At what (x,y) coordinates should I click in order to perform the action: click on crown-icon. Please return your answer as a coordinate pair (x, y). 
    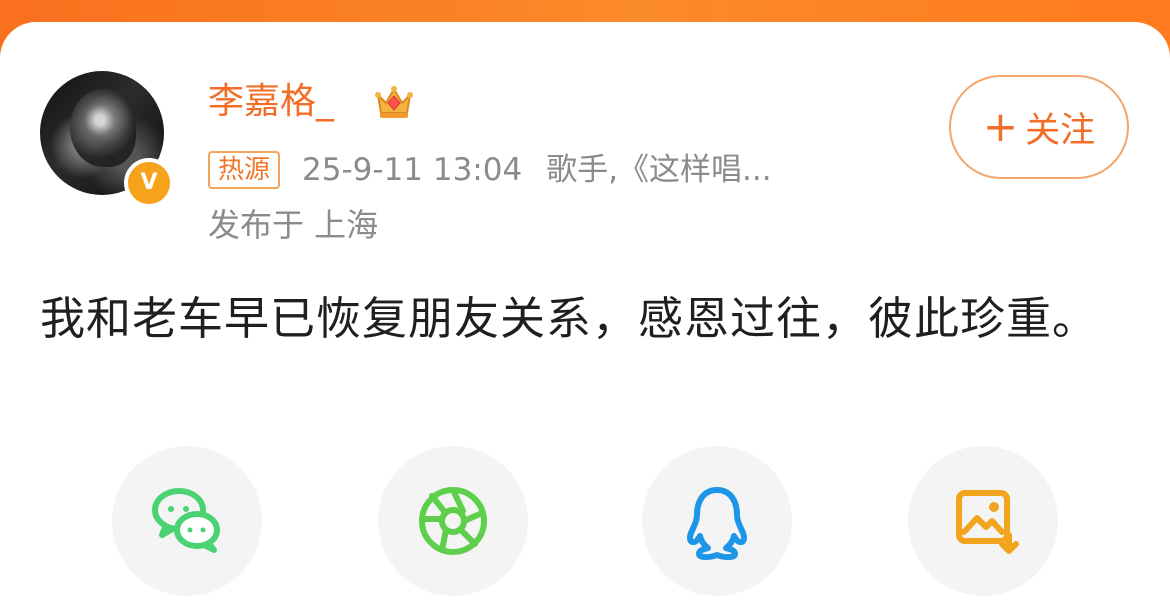
    Looking at the image, I should click on (394, 102).